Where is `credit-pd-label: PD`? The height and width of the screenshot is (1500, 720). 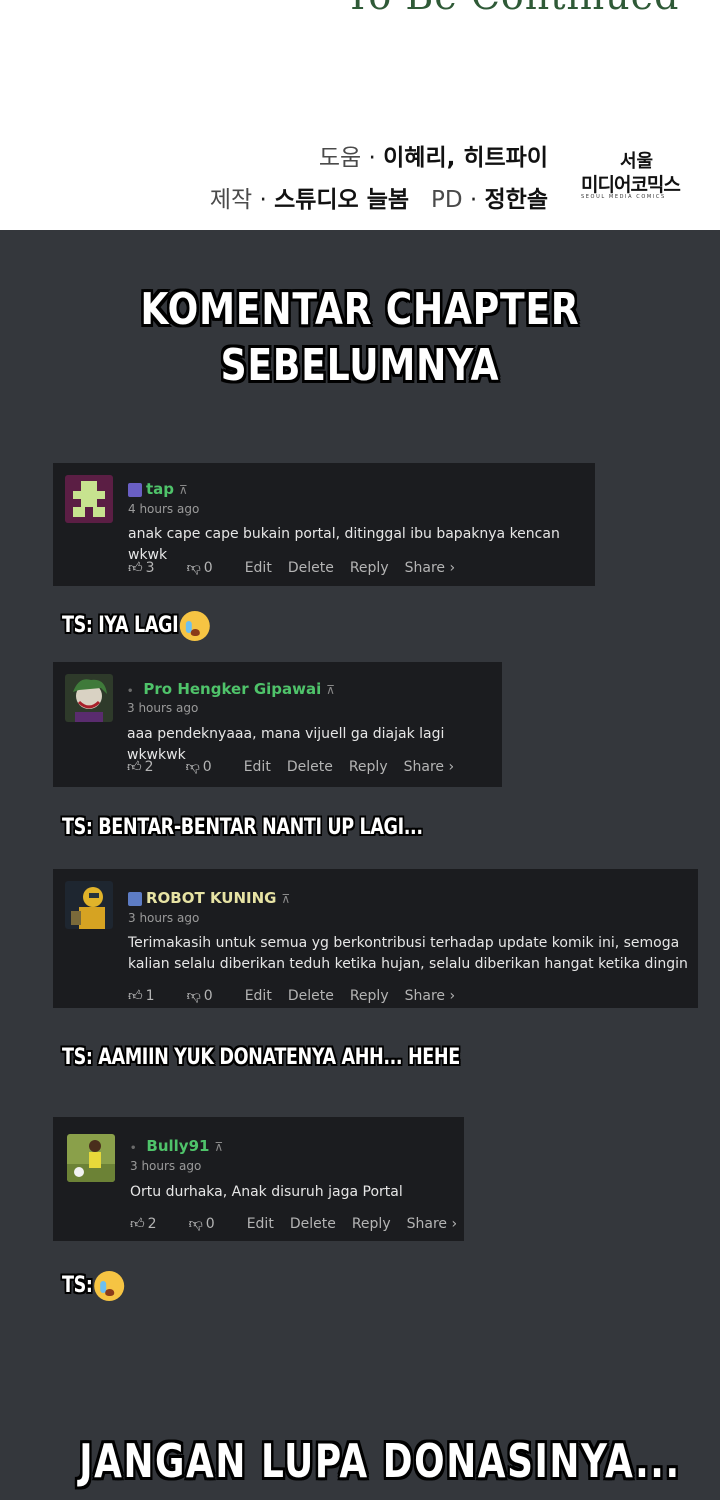 credit-pd-label: PD is located at coordinates (446, 200).